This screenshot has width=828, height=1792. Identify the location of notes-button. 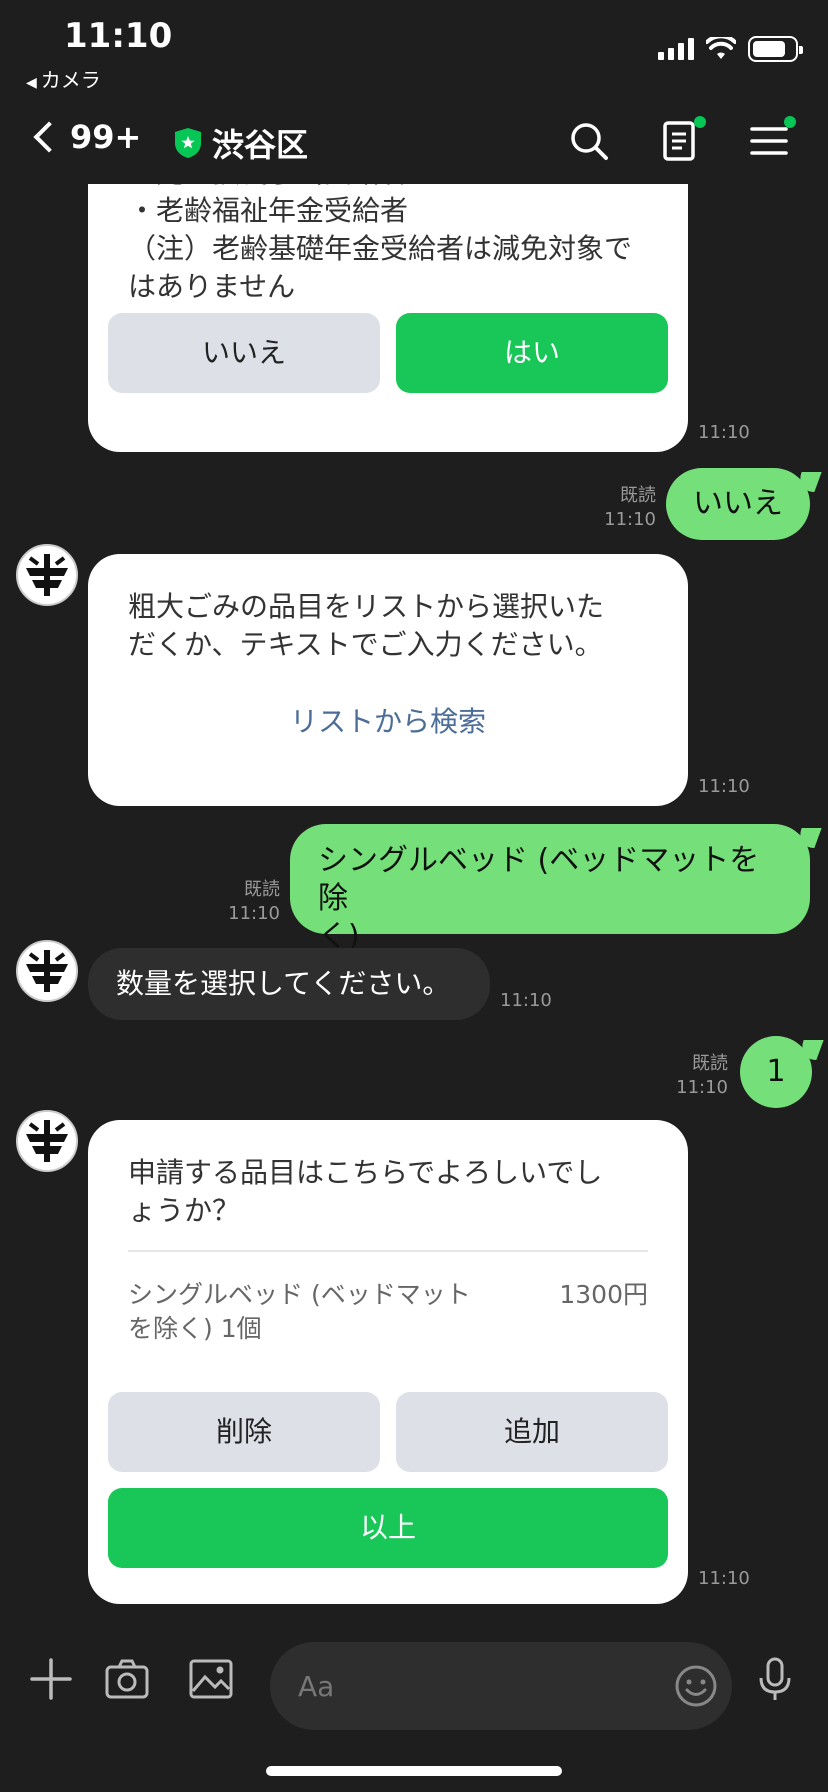
(681, 140).